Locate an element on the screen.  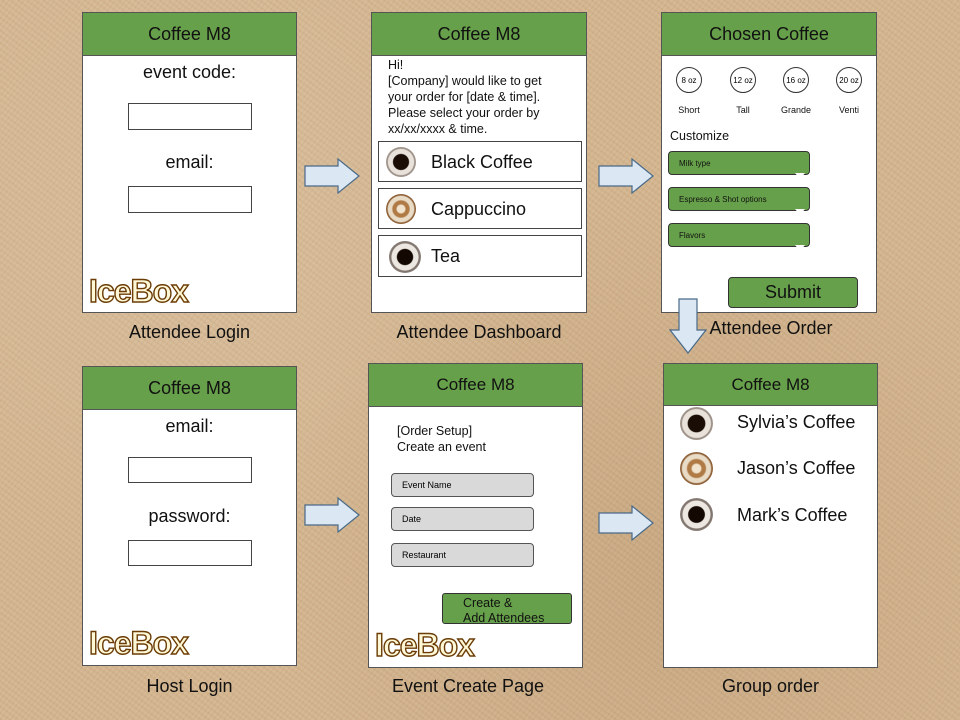
greeting-text: Hi! is located at coordinates (396, 65).